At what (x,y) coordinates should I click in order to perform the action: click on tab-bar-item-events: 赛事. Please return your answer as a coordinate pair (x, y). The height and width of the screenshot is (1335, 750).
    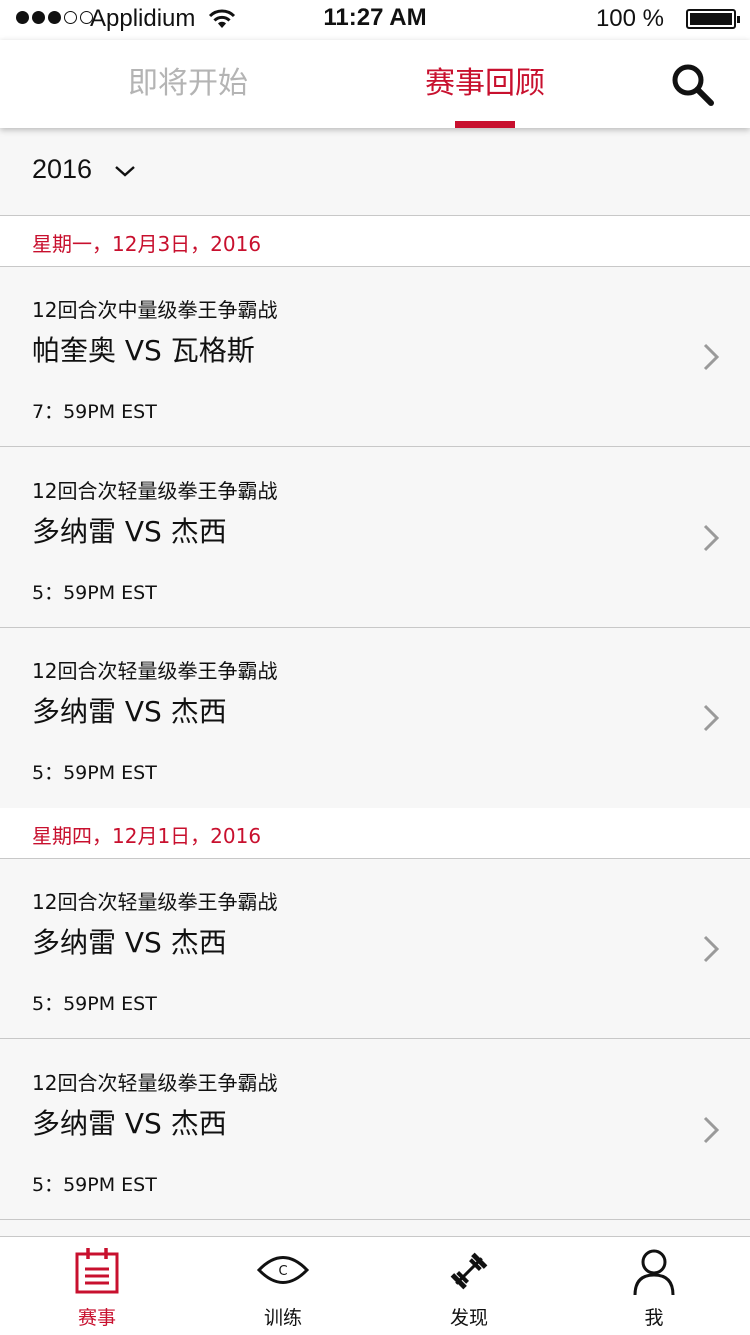
    Looking at the image, I should click on (97, 1286).